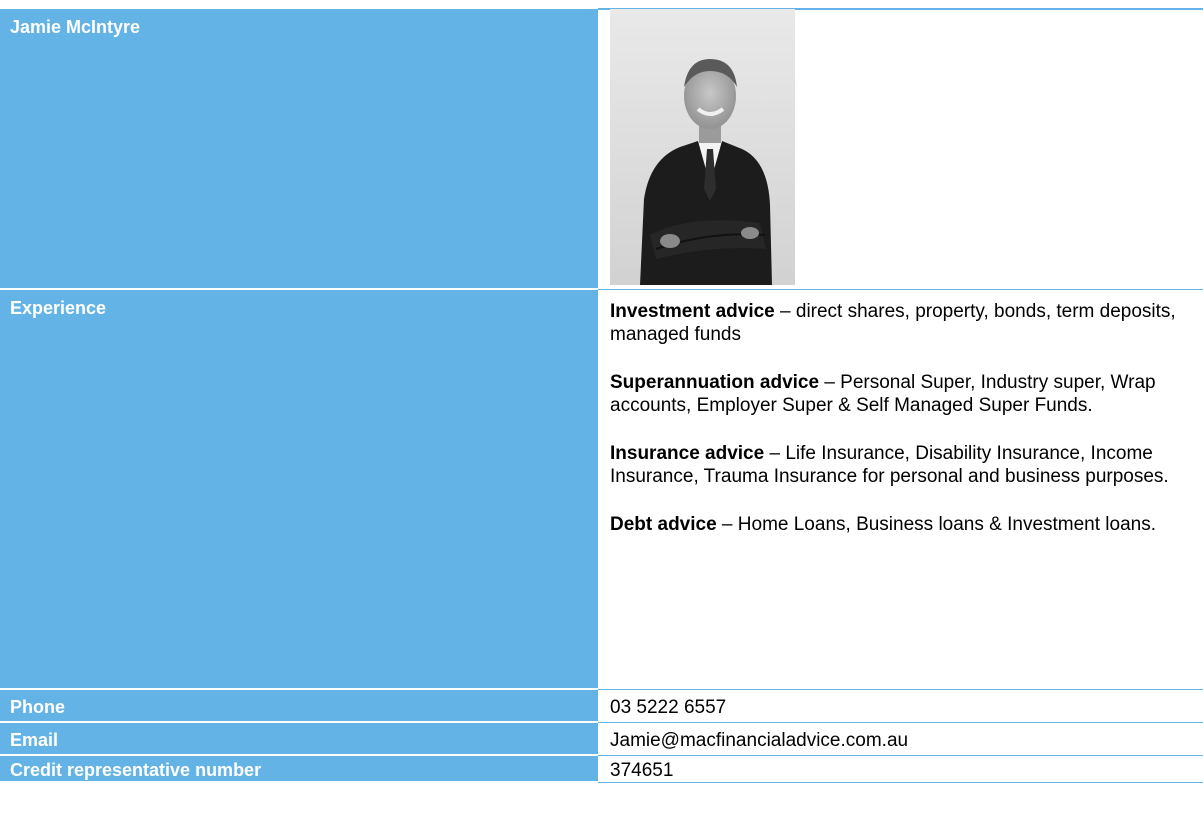 The height and width of the screenshot is (818, 1203). I want to click on profile-name: Jamie McIntyre, so click(75, 27).